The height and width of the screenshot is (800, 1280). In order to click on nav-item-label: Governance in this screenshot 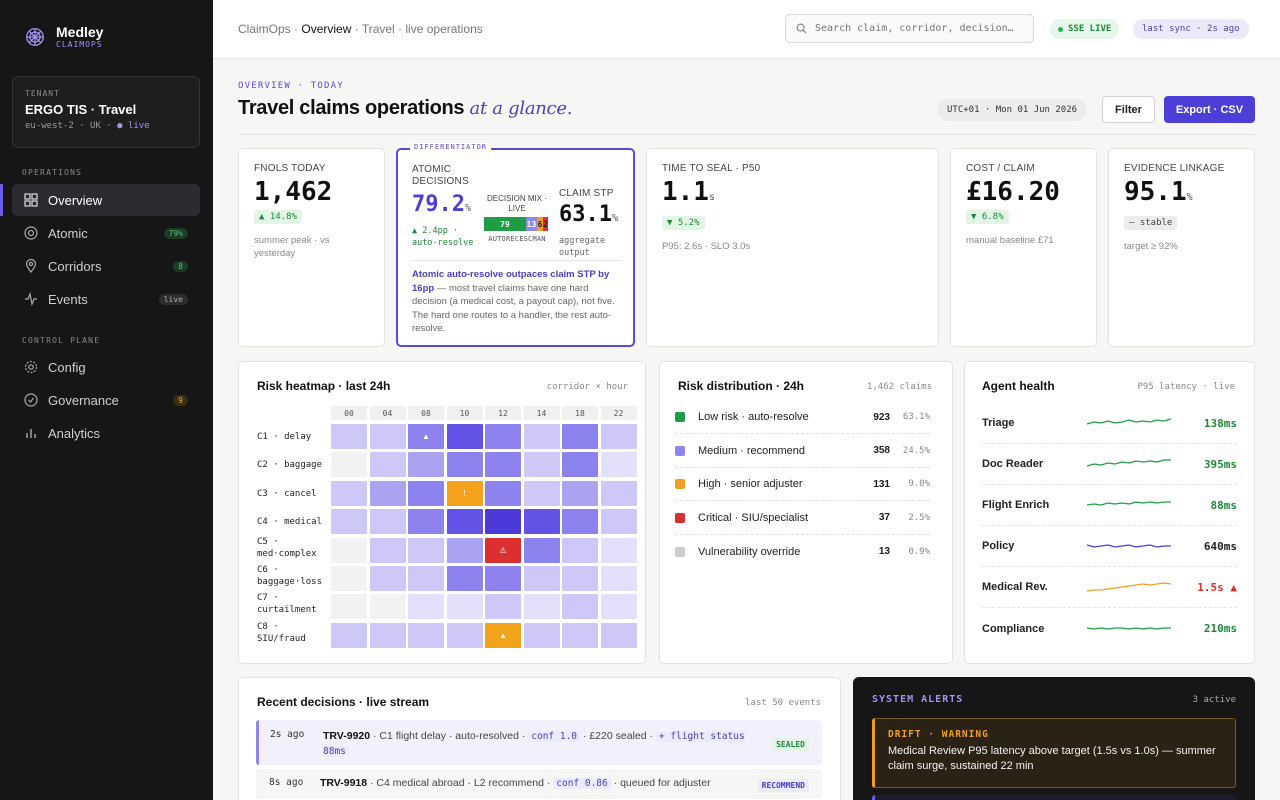, I will do `click(83, 400)`.